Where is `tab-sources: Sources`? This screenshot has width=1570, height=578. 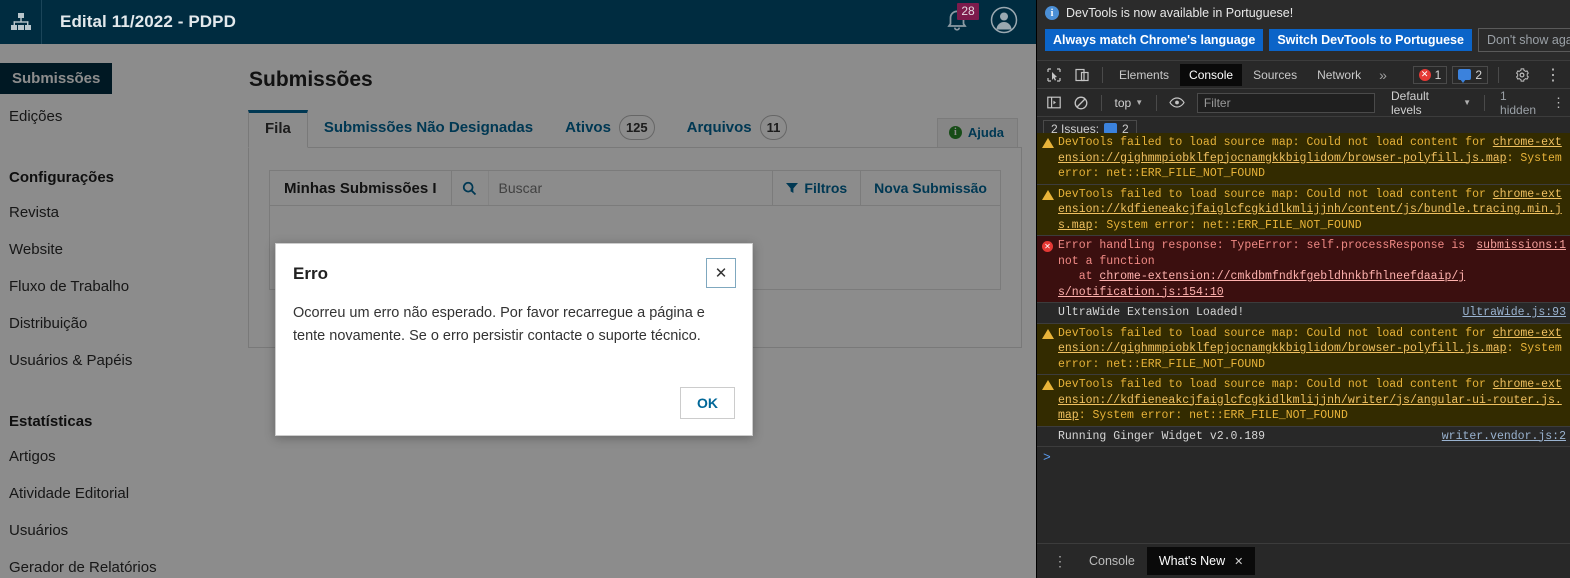 tab-sources: Sources is located at coordinates (1275, 75).